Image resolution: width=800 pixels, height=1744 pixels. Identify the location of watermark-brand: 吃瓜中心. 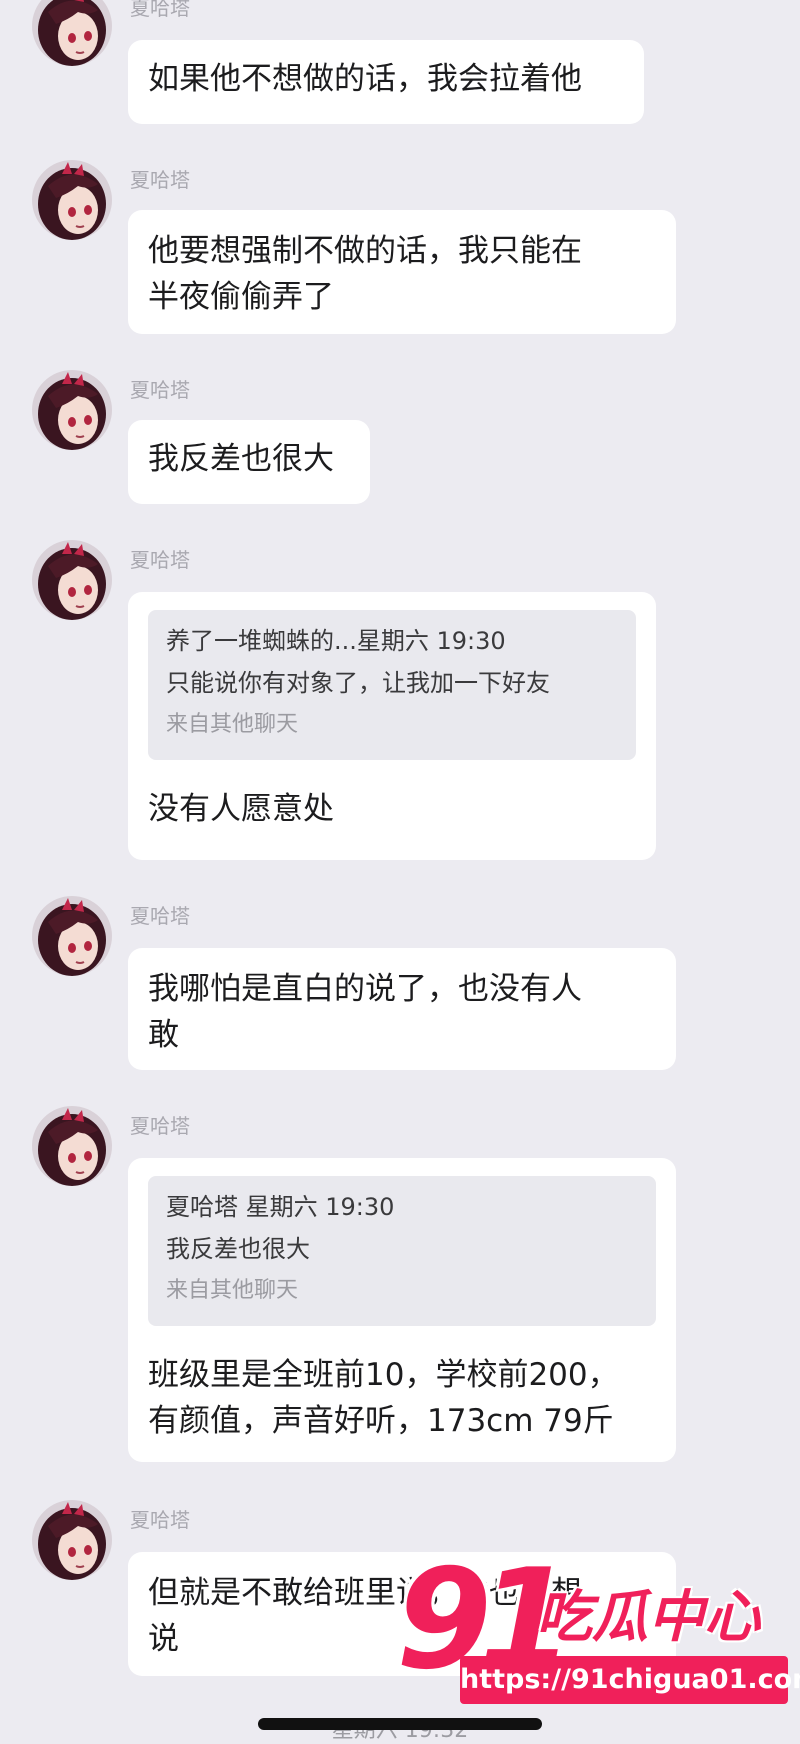
(648, 1617).